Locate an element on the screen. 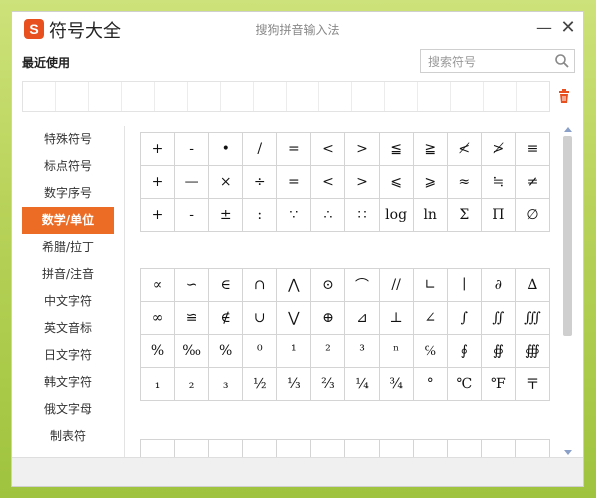 The width and height of the screenshot is (596, 498). symbol-cell: ⁿ is located at coordinates (396, 351).